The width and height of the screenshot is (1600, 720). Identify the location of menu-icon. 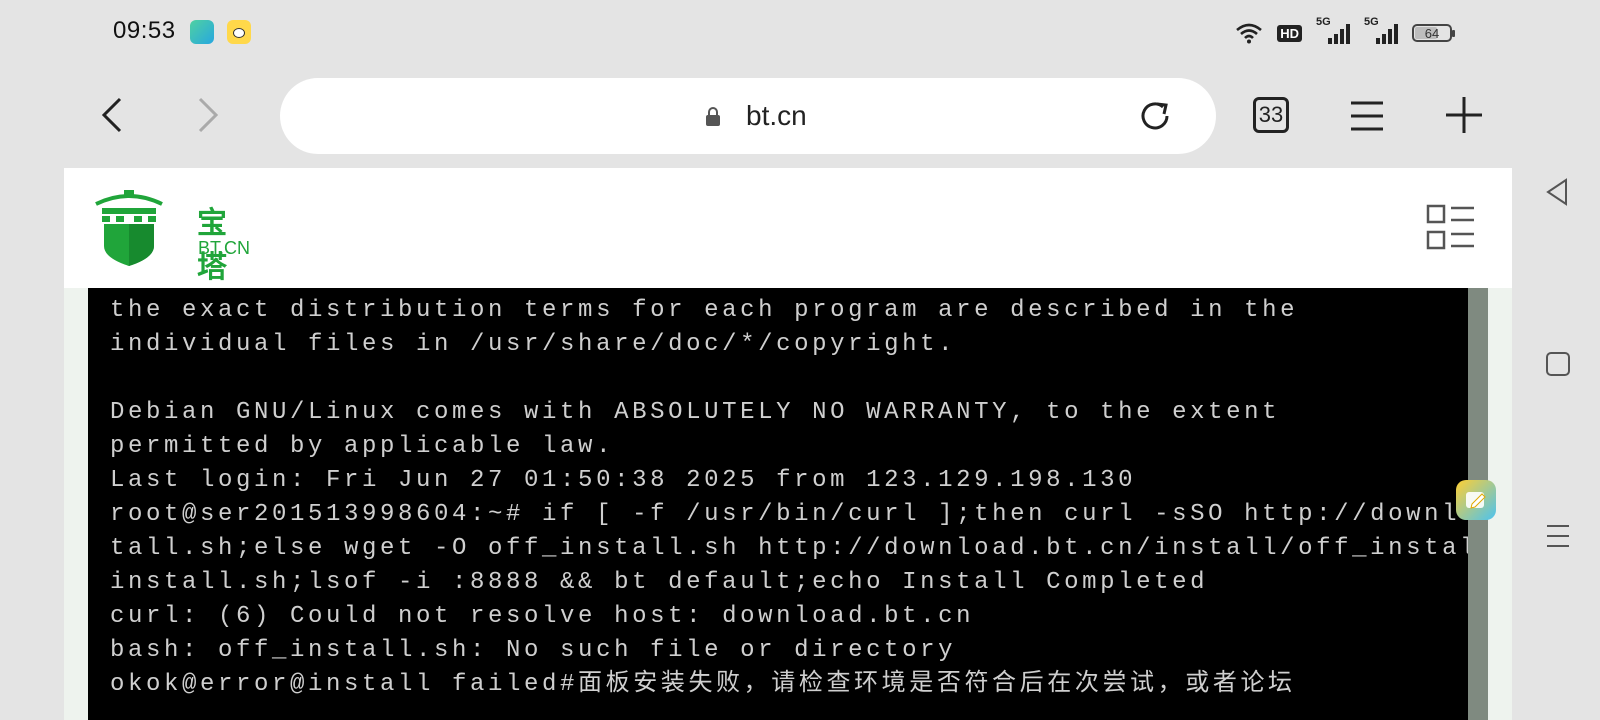
(1367, 116).